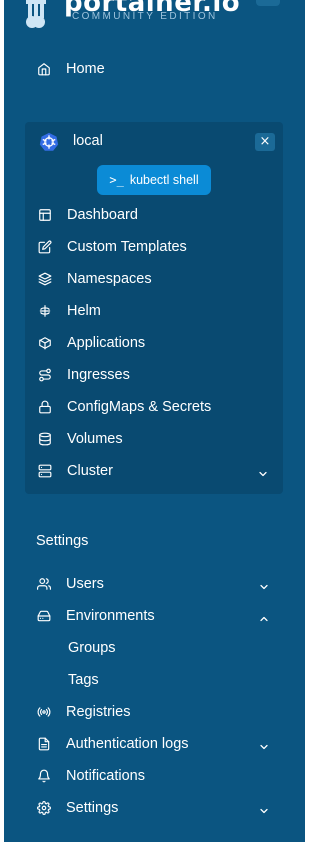 The image size is (320, 842). Describe the element at coordinates (110, 616) in the screenshot. I see `nav-environments-label: Environments` at that location.